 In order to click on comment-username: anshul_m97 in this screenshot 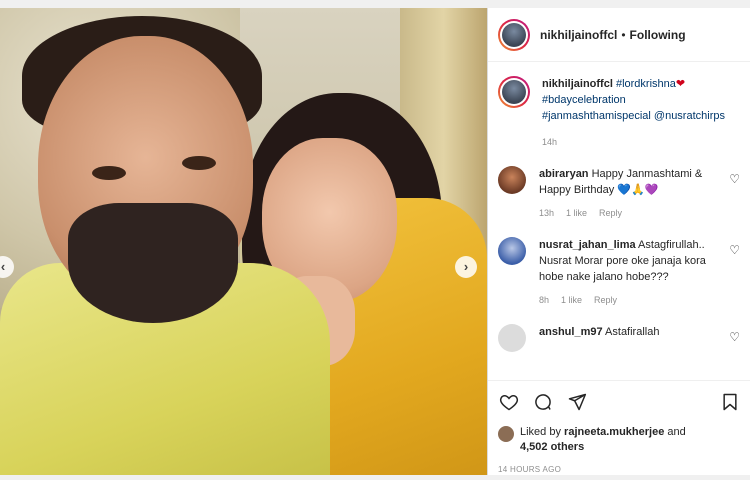, I will do `click(571, 332)`.